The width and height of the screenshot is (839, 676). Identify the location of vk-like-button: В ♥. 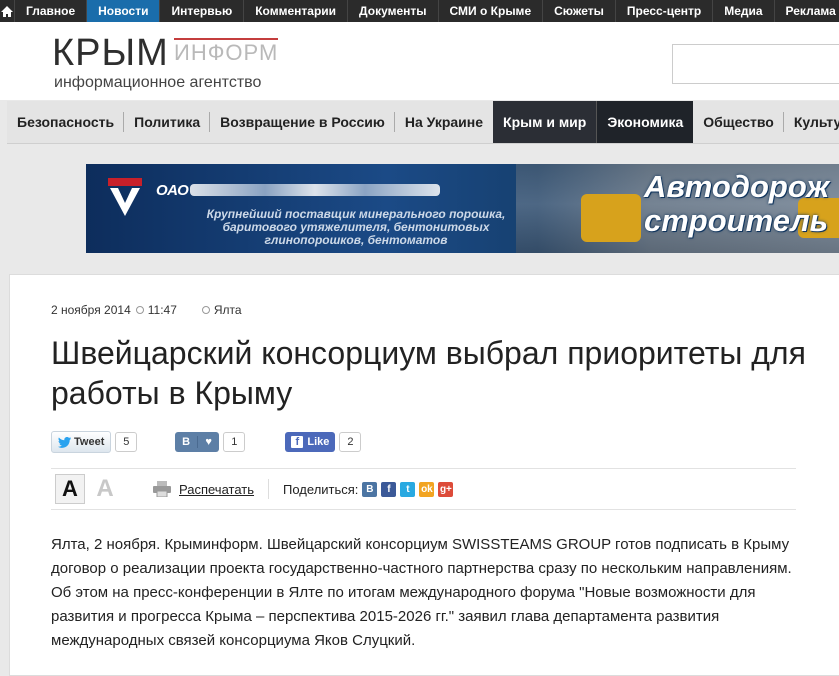
(197, 442).